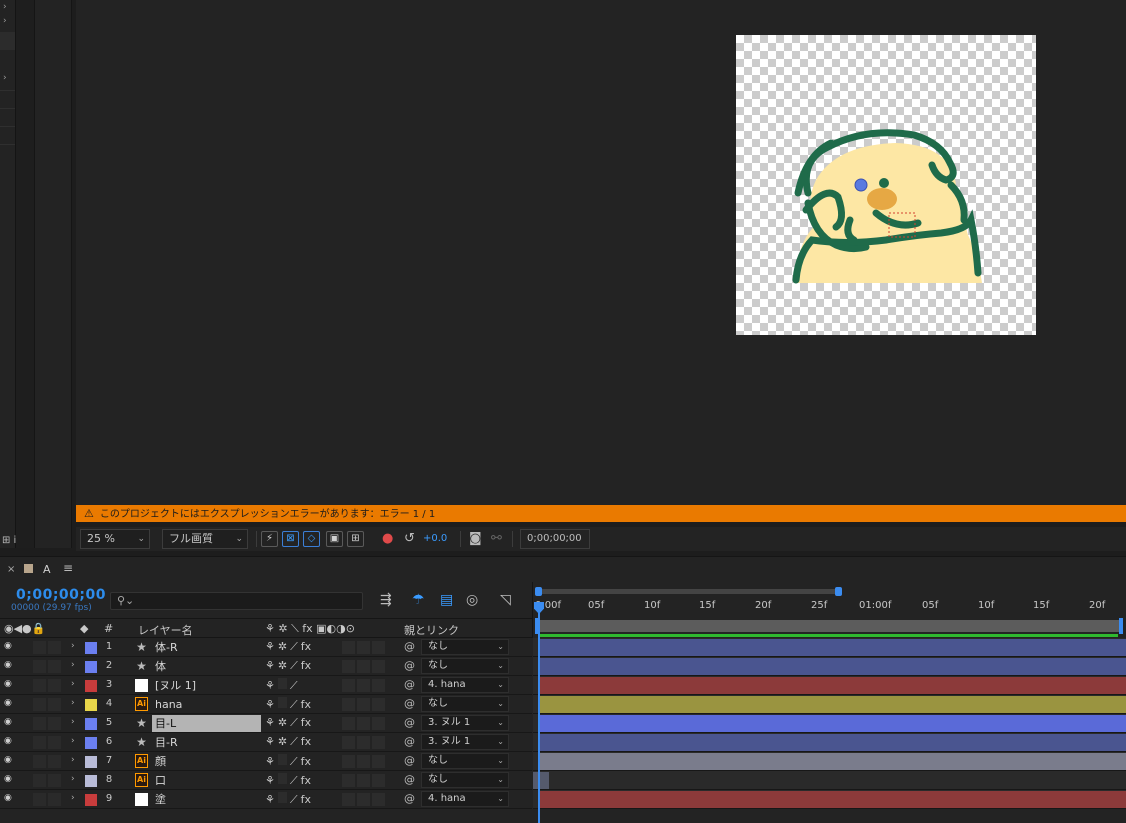  What do you see at coordinates (539, 713) in the screenshot?
I see `current-time-indicator` at bounding box center [539, 713].